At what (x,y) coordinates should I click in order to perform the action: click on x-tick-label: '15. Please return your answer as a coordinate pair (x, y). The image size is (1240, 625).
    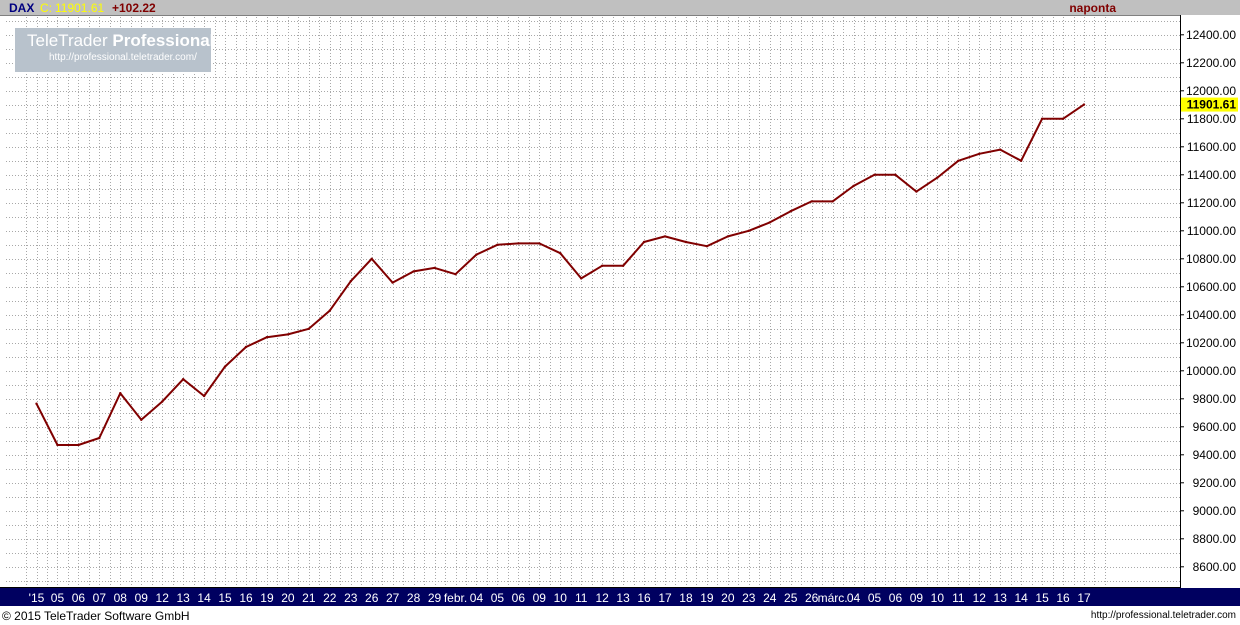
    Looking at the image, I should click on (37, 598).